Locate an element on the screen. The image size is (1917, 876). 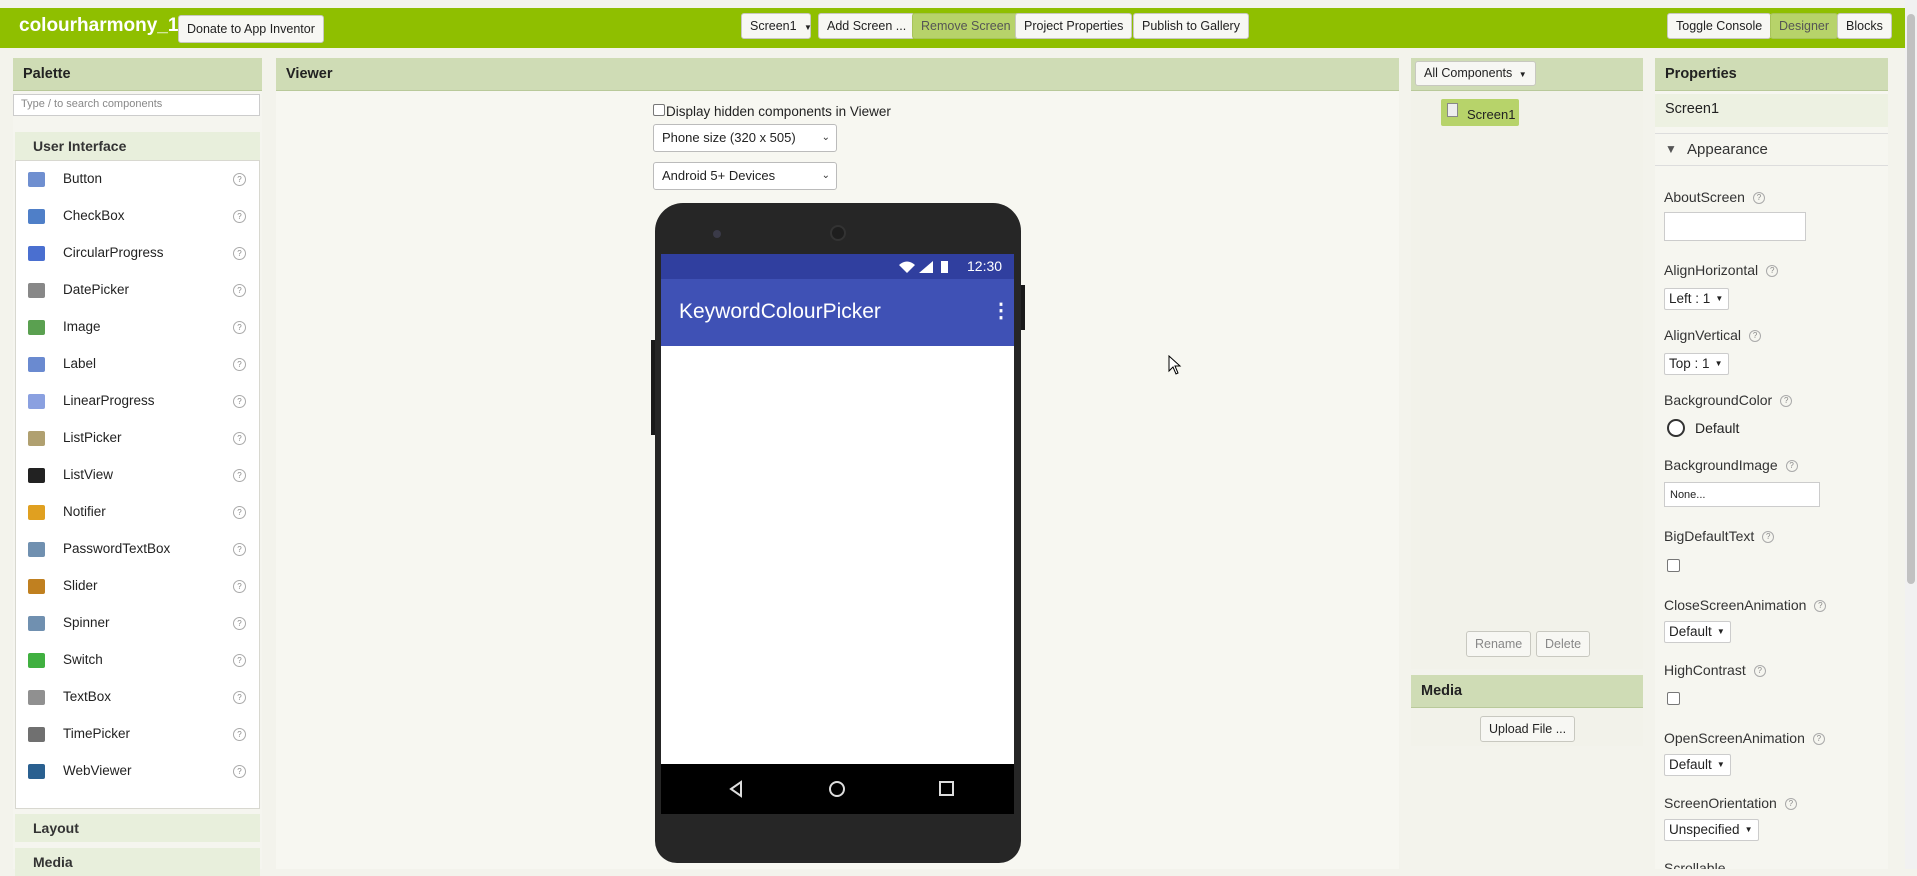
phone-size-select: Phone size (320 x 505) ⌄ is located at coordinates (745, 138).